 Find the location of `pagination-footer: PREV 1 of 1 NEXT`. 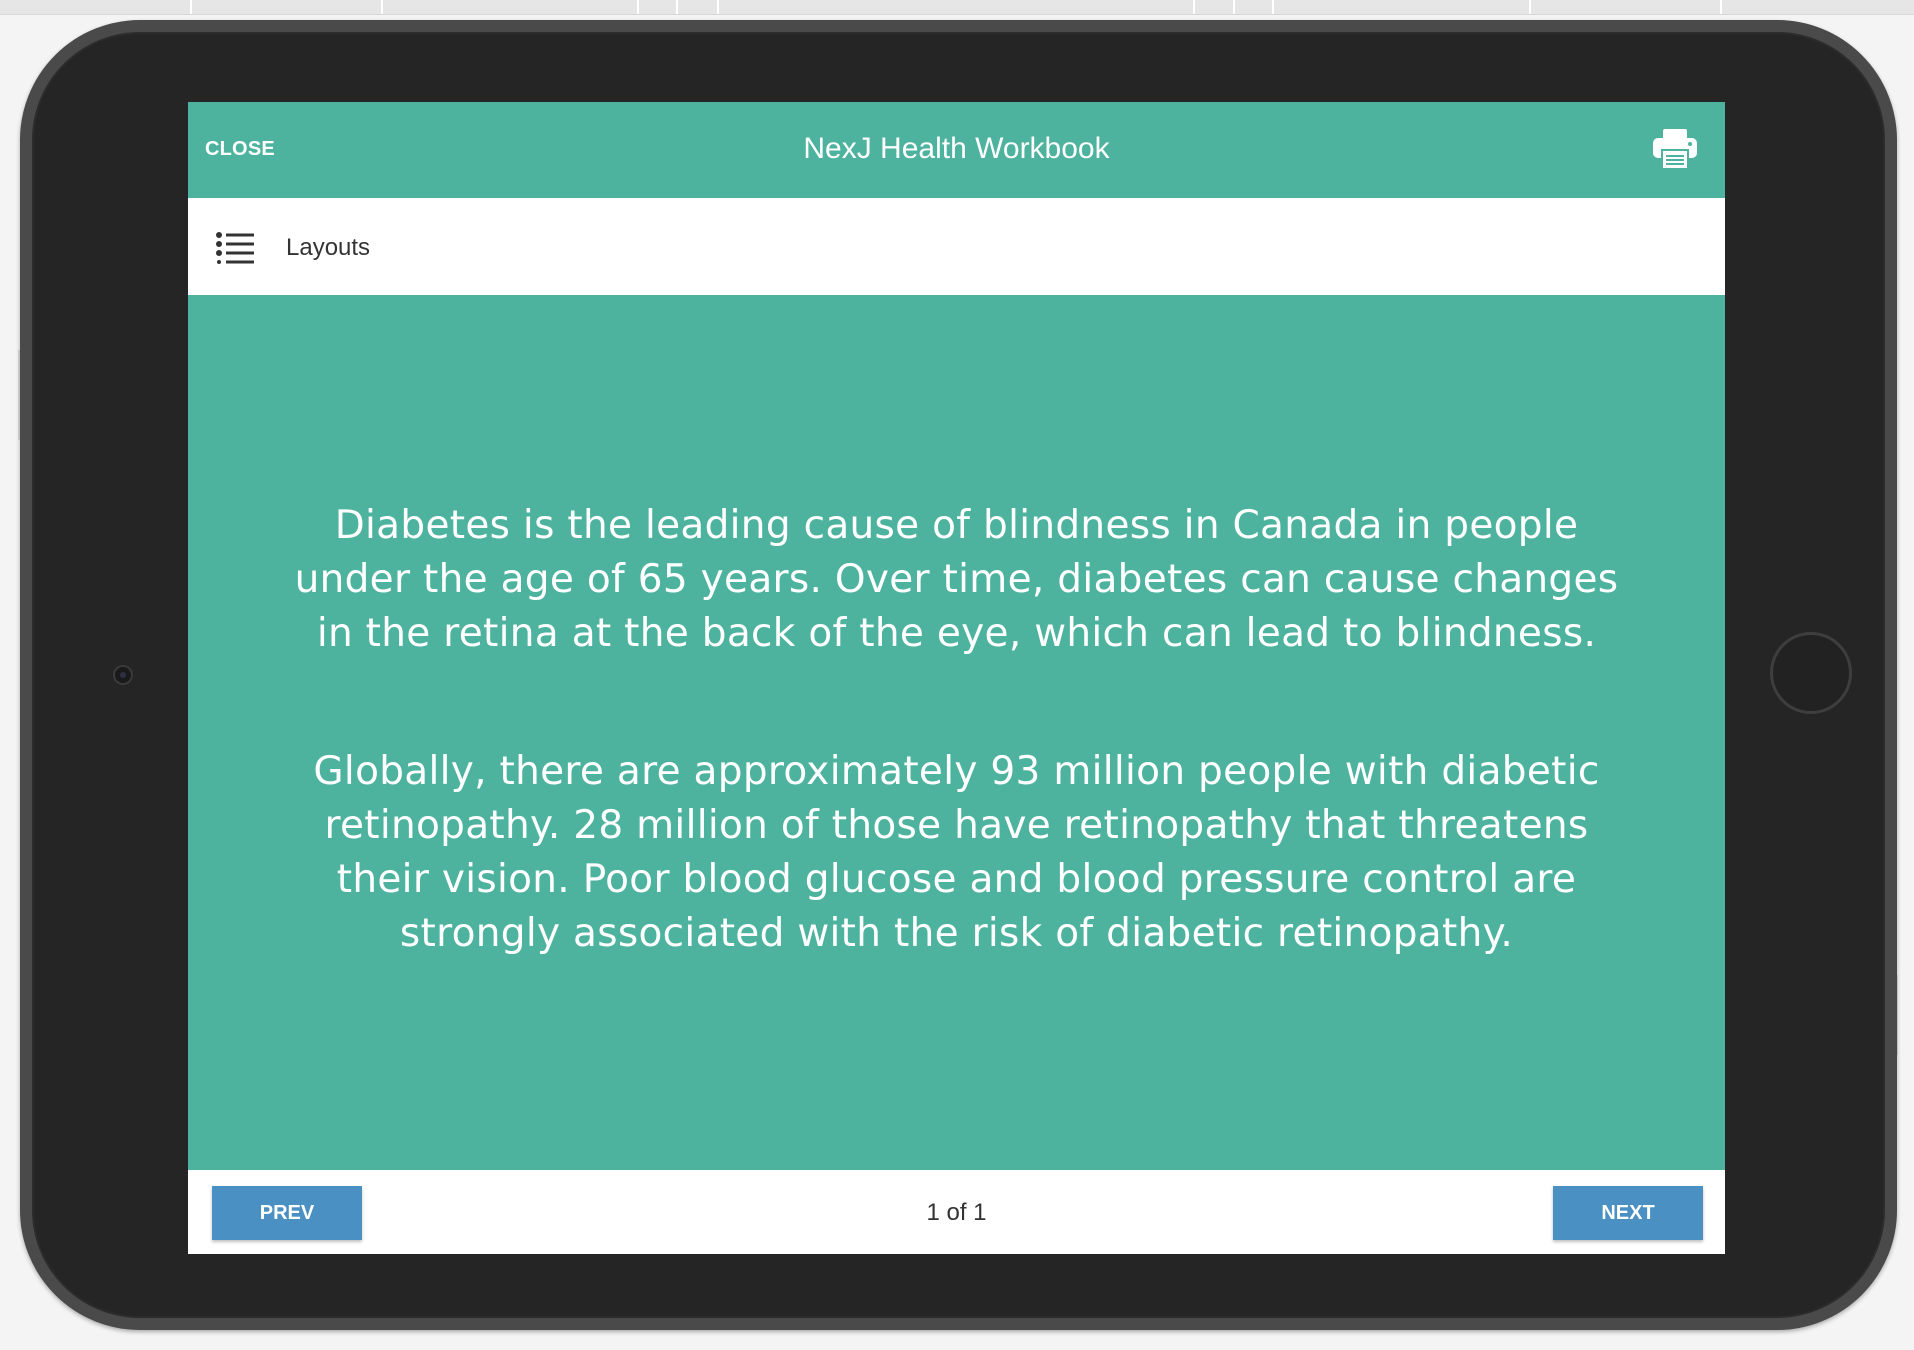

pagination-footer: PREV 1 of 1 NEXT is located at coordinates (956, 1212).